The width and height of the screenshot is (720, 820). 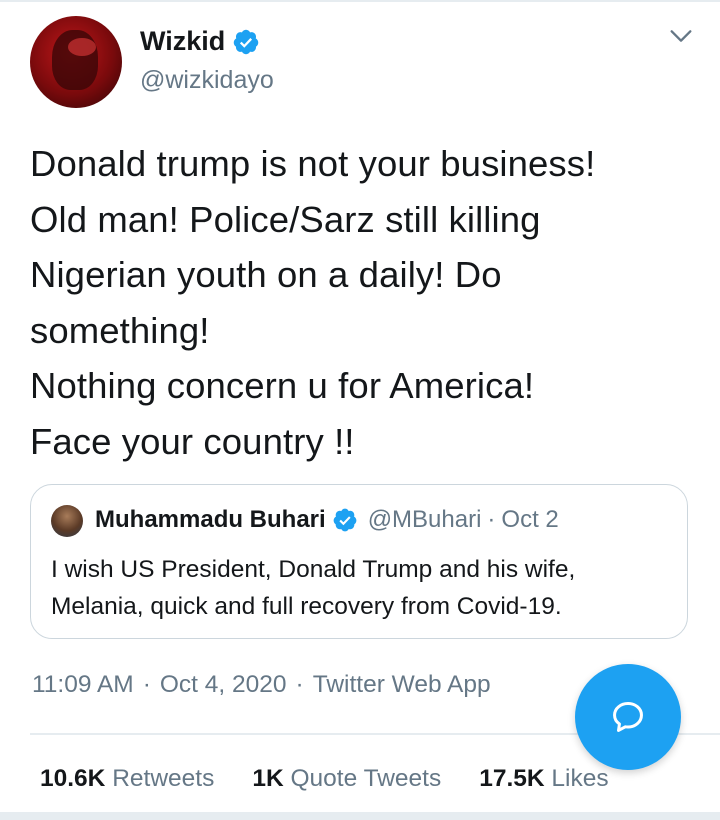 I want to click on tweet-line: Donald trump is not your business!, so click(x=313, y=163).